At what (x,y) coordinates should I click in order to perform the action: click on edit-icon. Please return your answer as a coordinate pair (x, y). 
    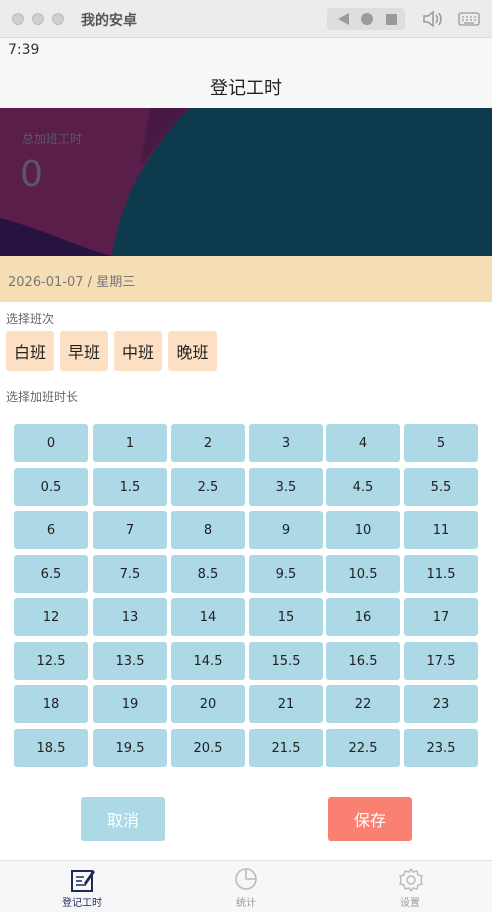
    Looking at the image, I should click on (83, 881).